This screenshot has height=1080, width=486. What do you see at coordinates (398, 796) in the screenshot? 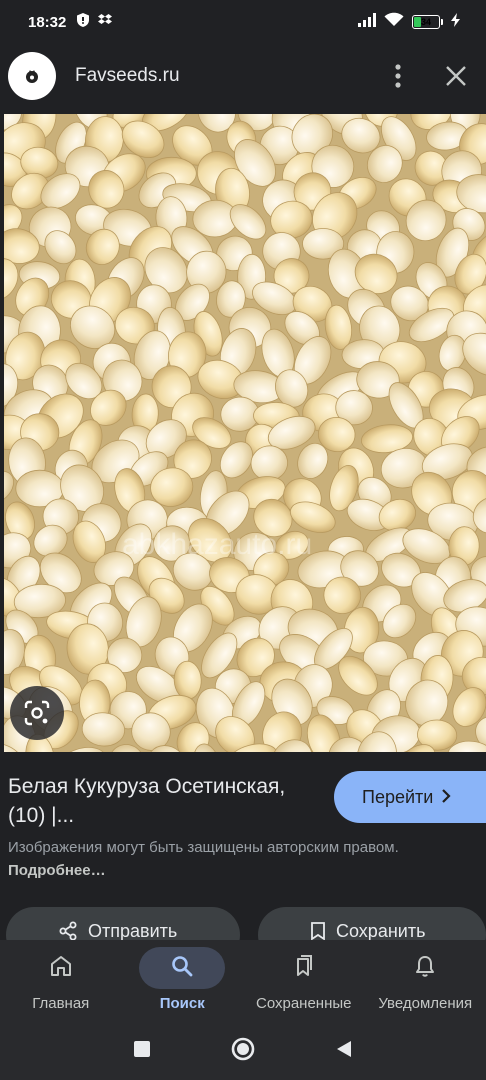
I see `visit-label: Перейти` at bounding box center [398, 796].